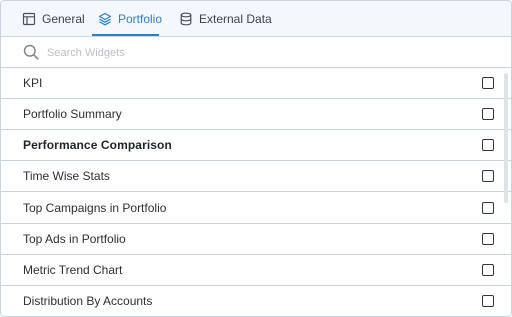 This screenshot has width=512, height=317. What do you see at coordinates (74, 239) in the screenshot?
I see `list-item-label: Top Ads in Portfolio` at bounding box center [74, 239].